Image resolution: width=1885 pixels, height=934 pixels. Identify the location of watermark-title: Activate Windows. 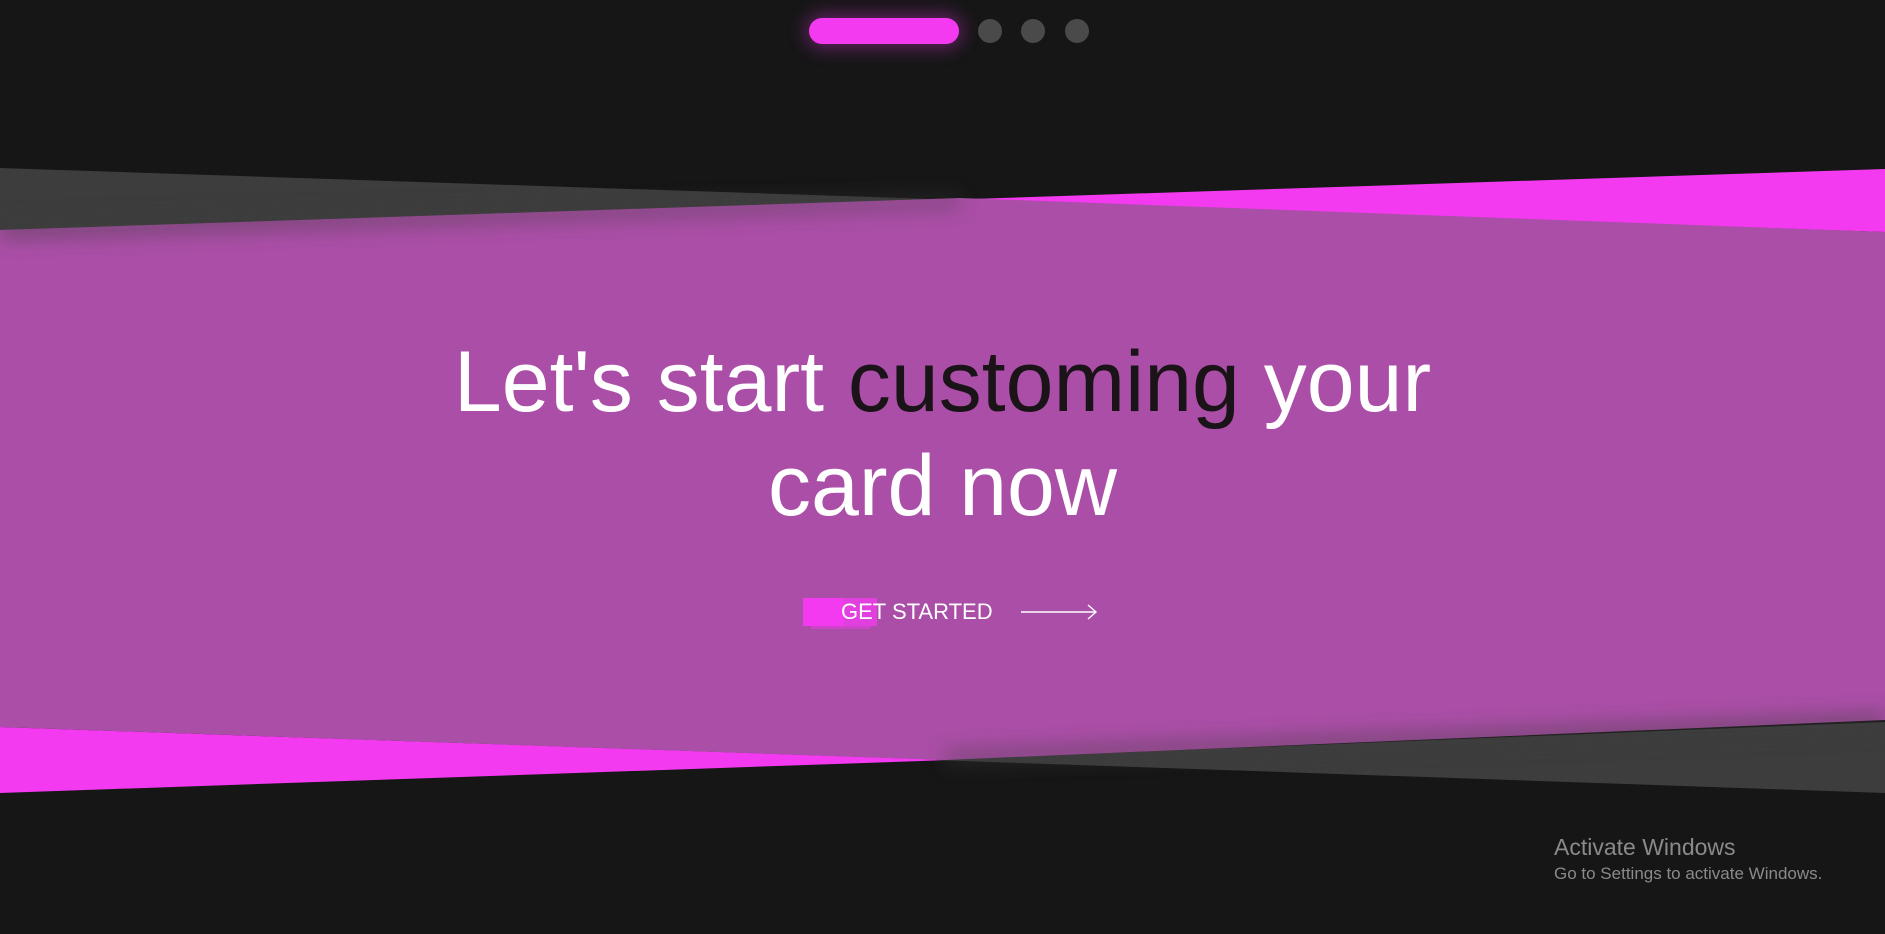
(1645, 847).